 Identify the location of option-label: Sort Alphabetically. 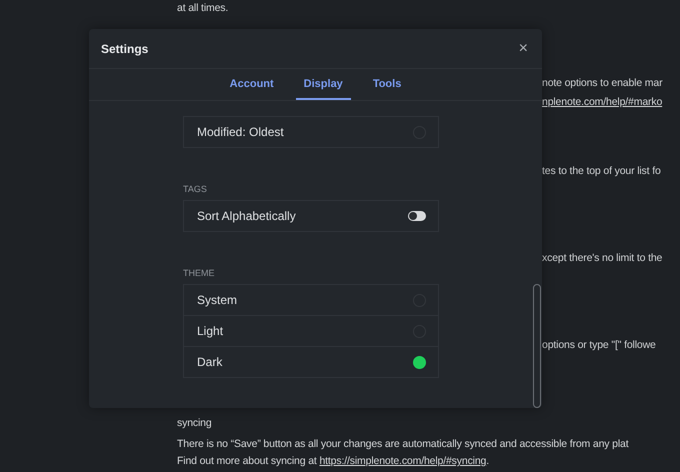
(246, 216).